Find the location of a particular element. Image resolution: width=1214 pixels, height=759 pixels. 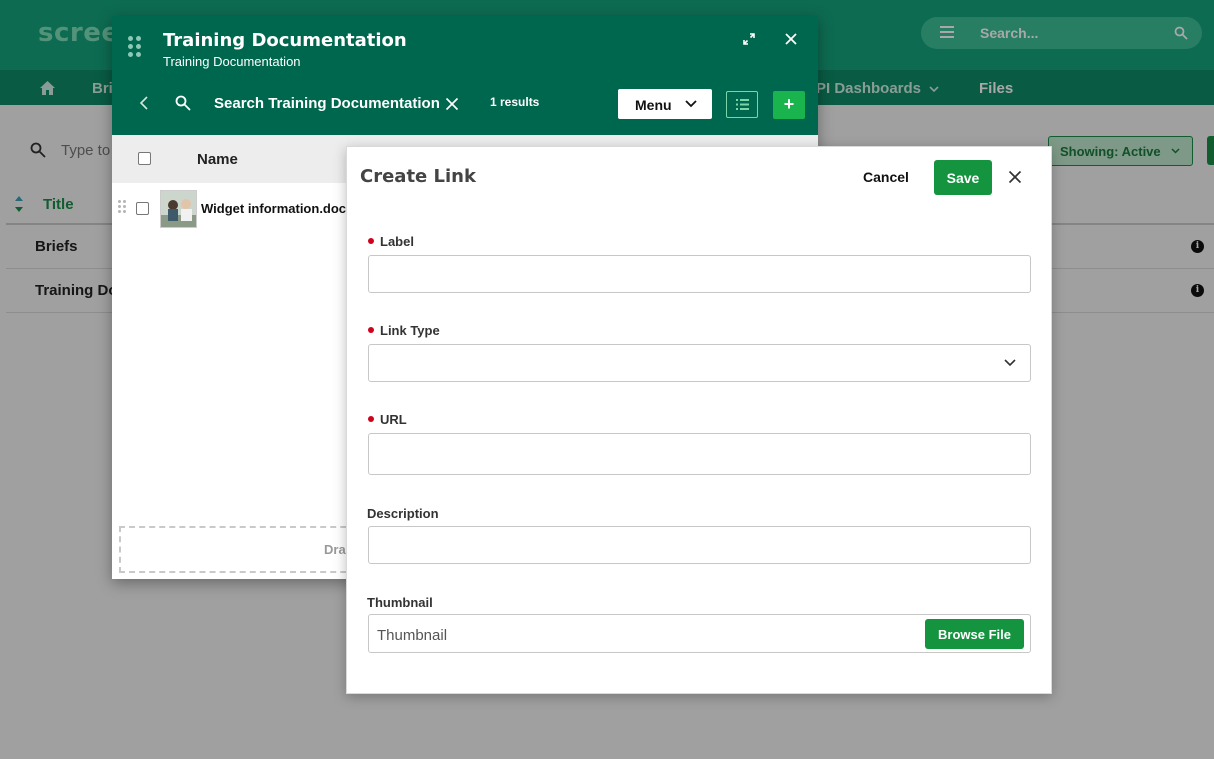

file-name: Widget information.doc is located at coordinates (273, 208).